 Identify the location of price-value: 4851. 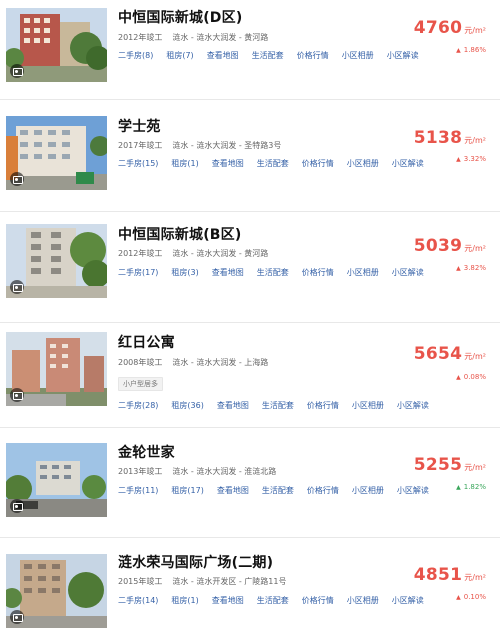
(438, 575).